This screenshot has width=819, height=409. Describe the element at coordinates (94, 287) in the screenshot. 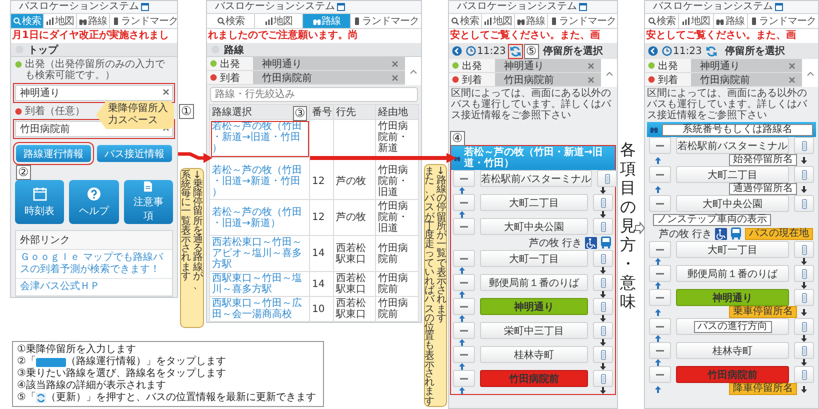

I see `link: 会津バス公式ＨＰ` at that location.